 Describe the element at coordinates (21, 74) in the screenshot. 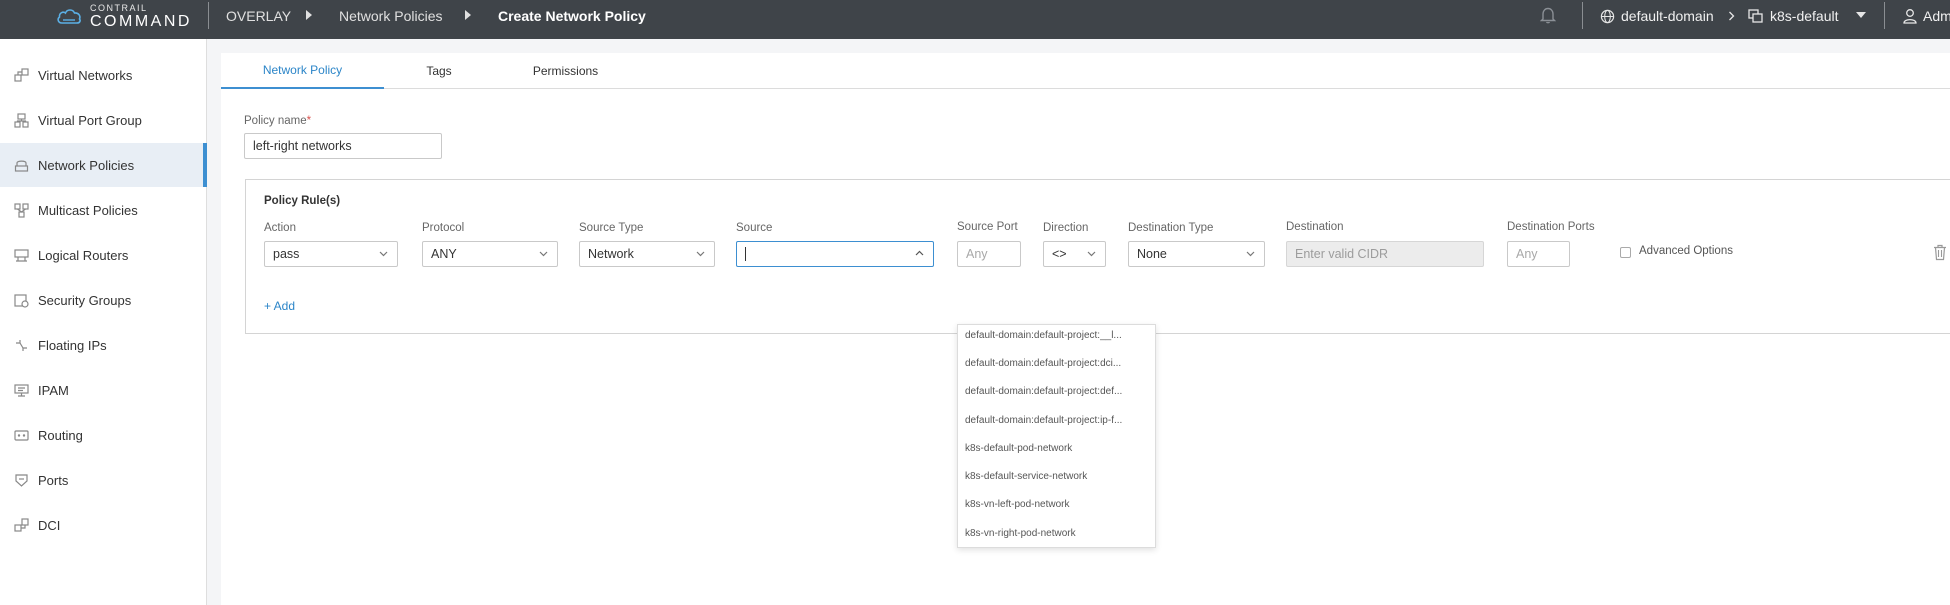

I see `virtual-networks-icon` at that location.